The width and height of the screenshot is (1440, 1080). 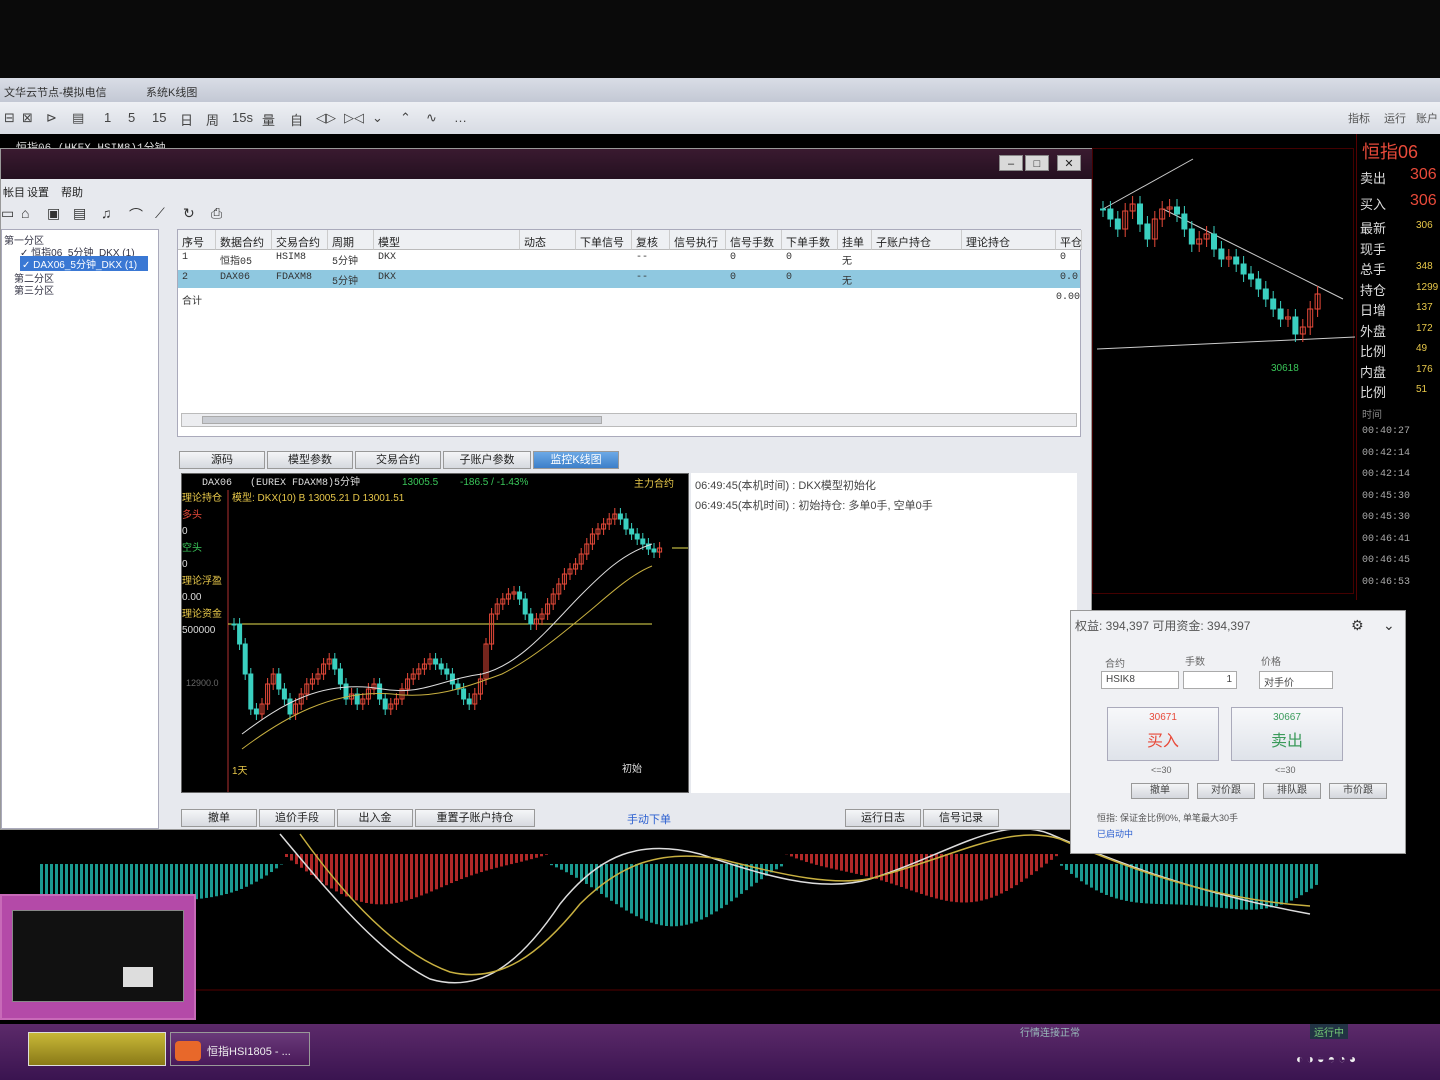 What do you see at coordinates (219, 818) in the screenshot?
I see `cancel-order-button: 撤单` at bounding box center [219, 818].